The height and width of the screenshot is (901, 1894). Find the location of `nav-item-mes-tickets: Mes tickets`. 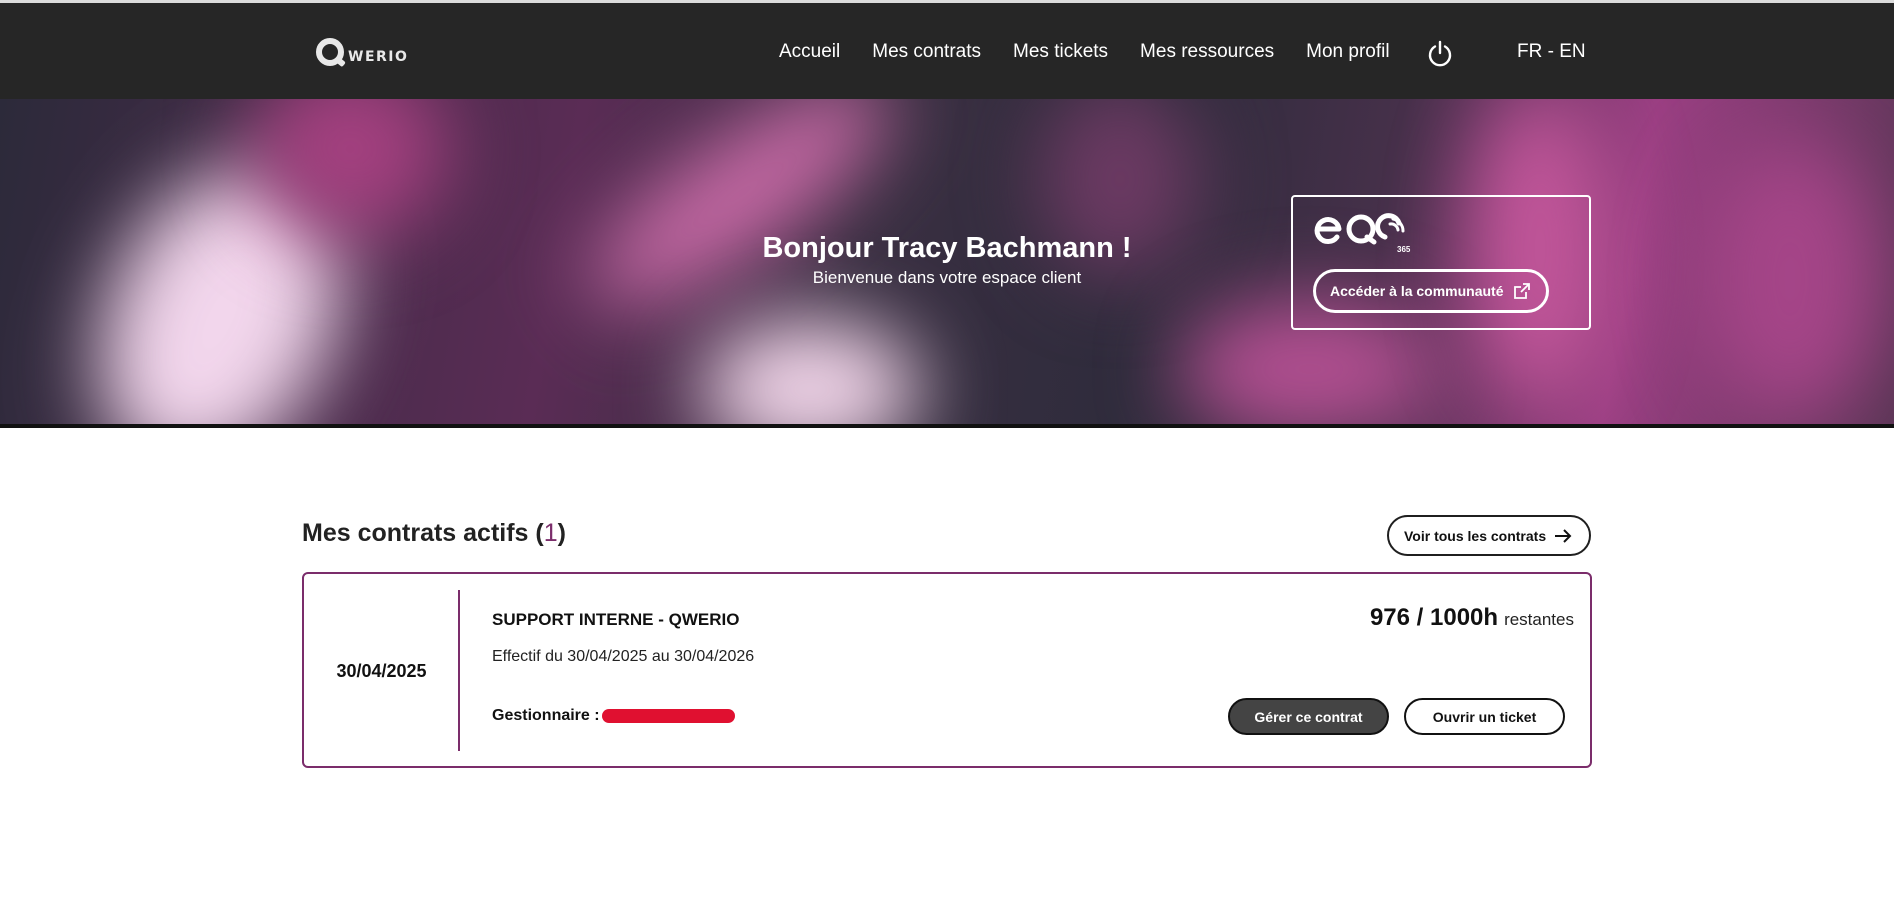

nav-item-mes-tickets: Mes tickets is located at coordinates (1060, 52).